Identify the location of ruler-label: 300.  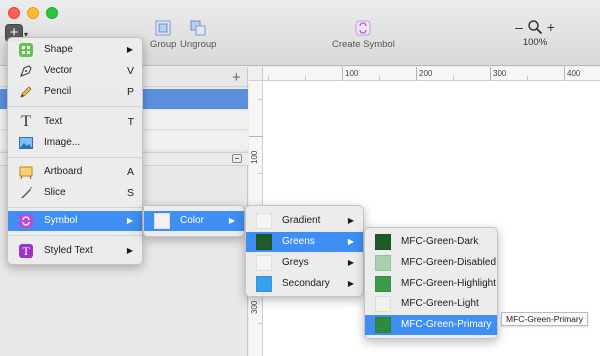
(500, 73).